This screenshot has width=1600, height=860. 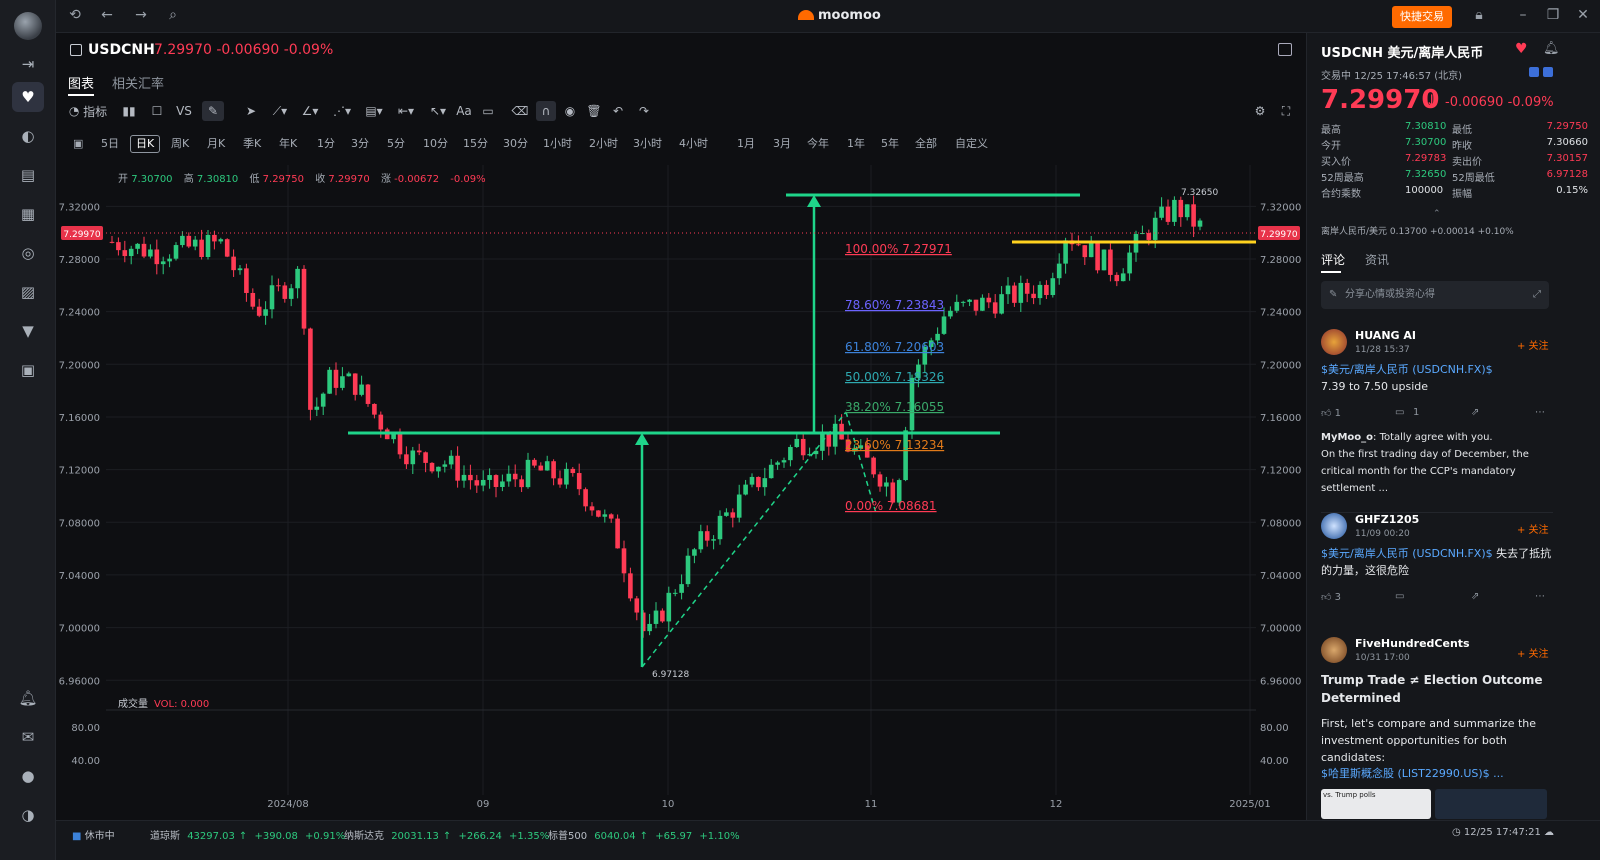 I want to click on alert-bell-icon: 🔔︎, so click(x=1551, y=48).